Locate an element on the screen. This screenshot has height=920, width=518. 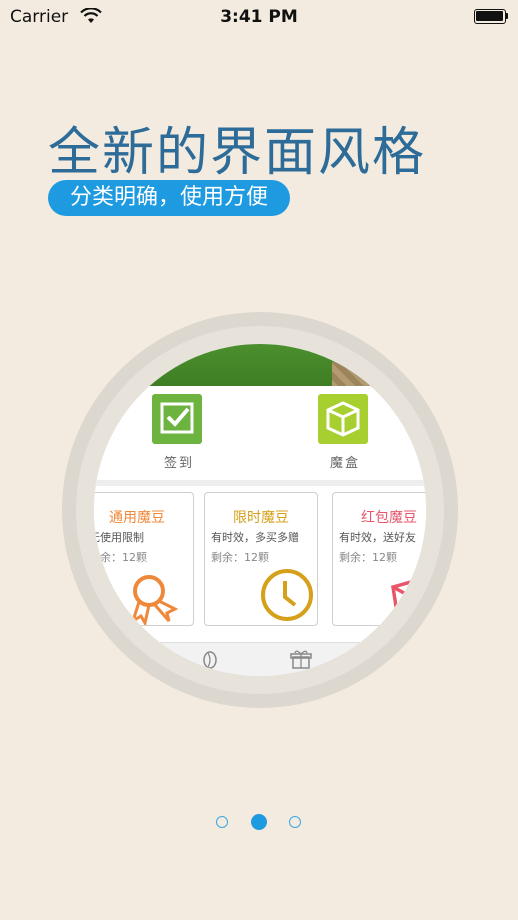
page-title: 全新的界面风格 is located at coordinates (237, 153).